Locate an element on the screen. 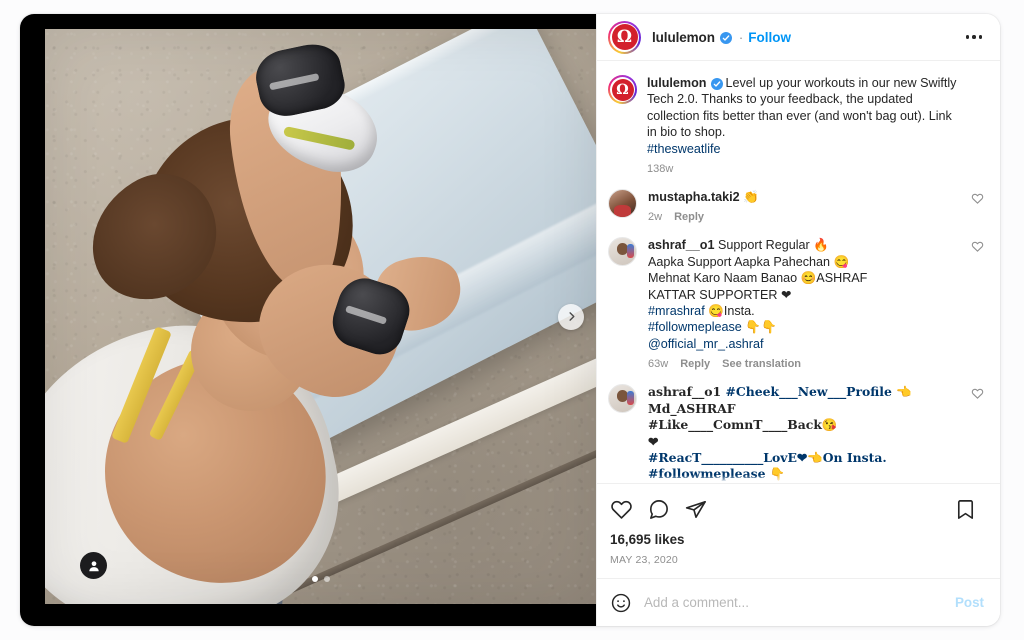  post-author-avatar: Ω is located at coordinates (624, 37).